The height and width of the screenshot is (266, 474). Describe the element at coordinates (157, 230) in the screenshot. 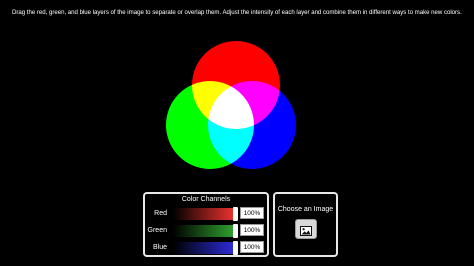

I see `channel-label-green: Green` at that location.